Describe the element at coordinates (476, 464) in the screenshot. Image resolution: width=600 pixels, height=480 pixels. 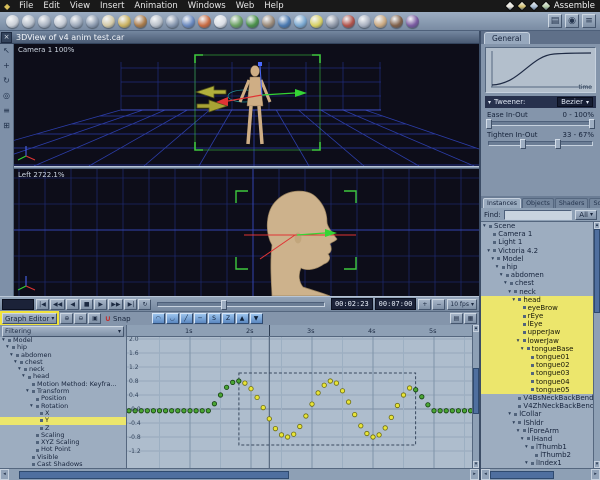
I see `scroll-down-icon: ▾` at that location.